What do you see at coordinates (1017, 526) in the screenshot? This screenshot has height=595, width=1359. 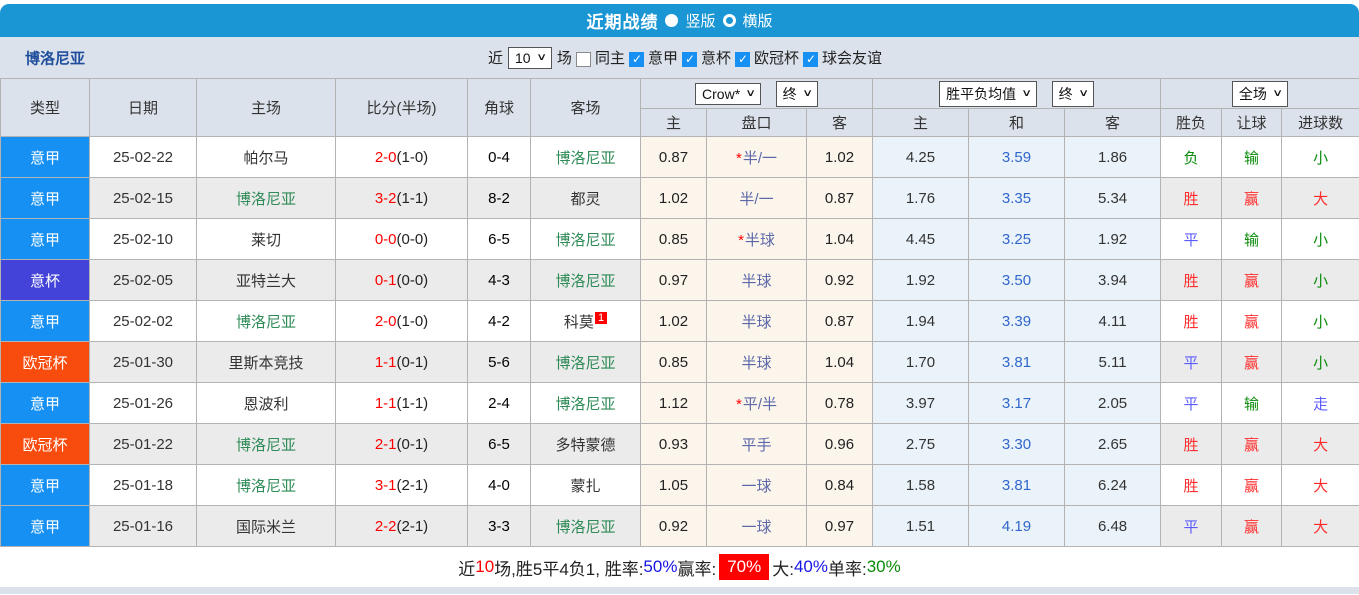 I see `mean-draw: 4.19` at bounding box center [1017, 526].